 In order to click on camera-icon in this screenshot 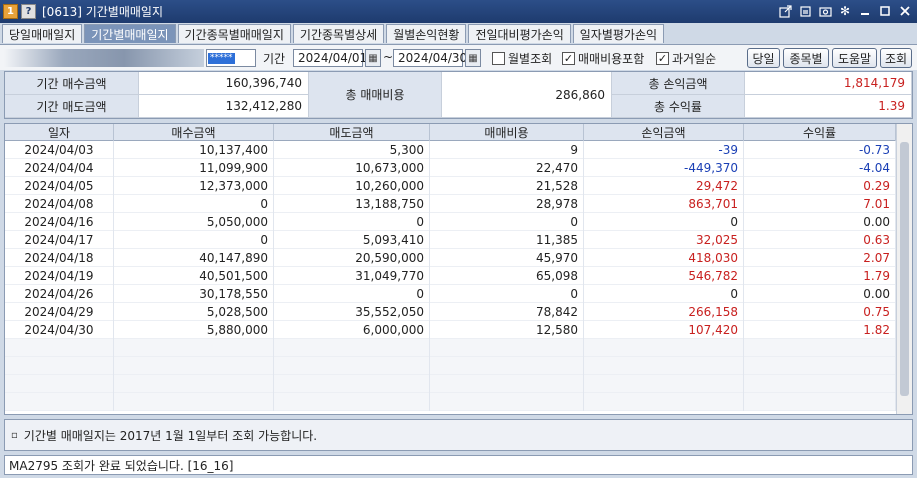, I will do `click(825, 11)`.